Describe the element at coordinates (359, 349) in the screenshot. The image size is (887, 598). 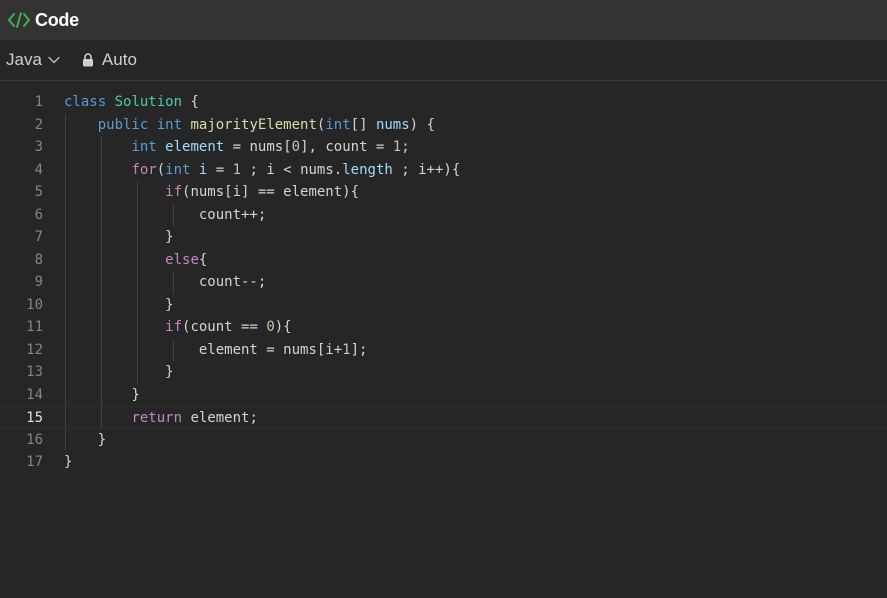
I see `code-token: ];` at that location.